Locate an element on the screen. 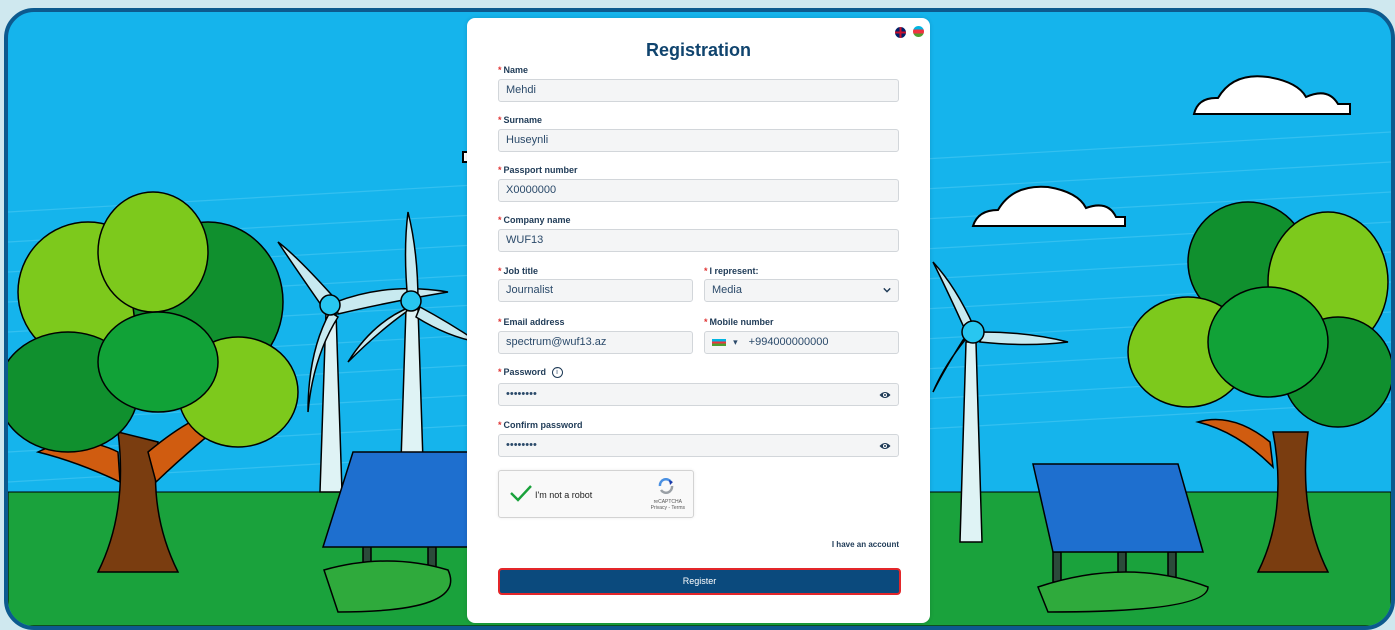 This screenshot has width=1395, height=630. recaptcha-brand: reCAPTCHA Privacy - Terms is located at coordinates (667, 505).